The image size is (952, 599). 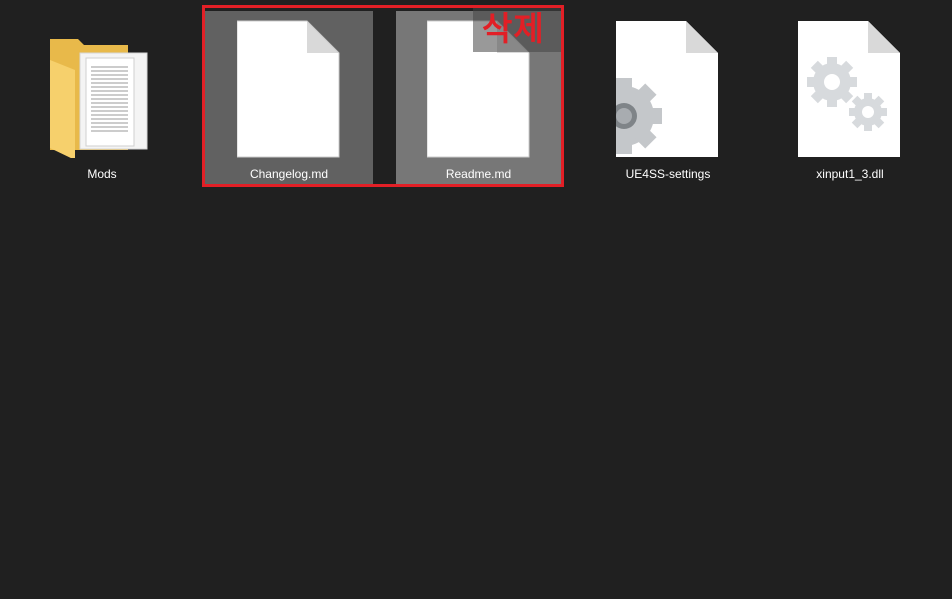 What do you see at coordinates (478, 174) in the screenshot?
I see `file-name: Readme.md` at bounding box center [478, 174].